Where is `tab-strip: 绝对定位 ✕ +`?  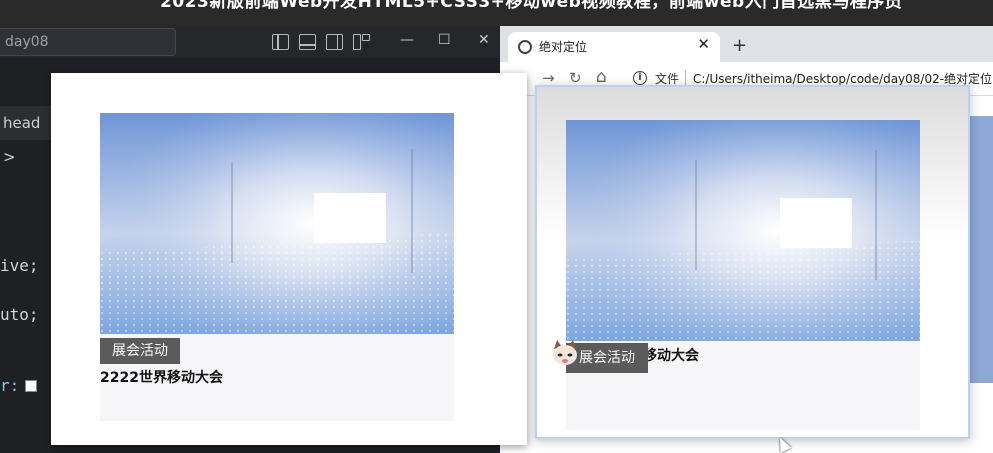
tab-strip: 绝对定位 ✕ + is located at coordinates (746, 44).